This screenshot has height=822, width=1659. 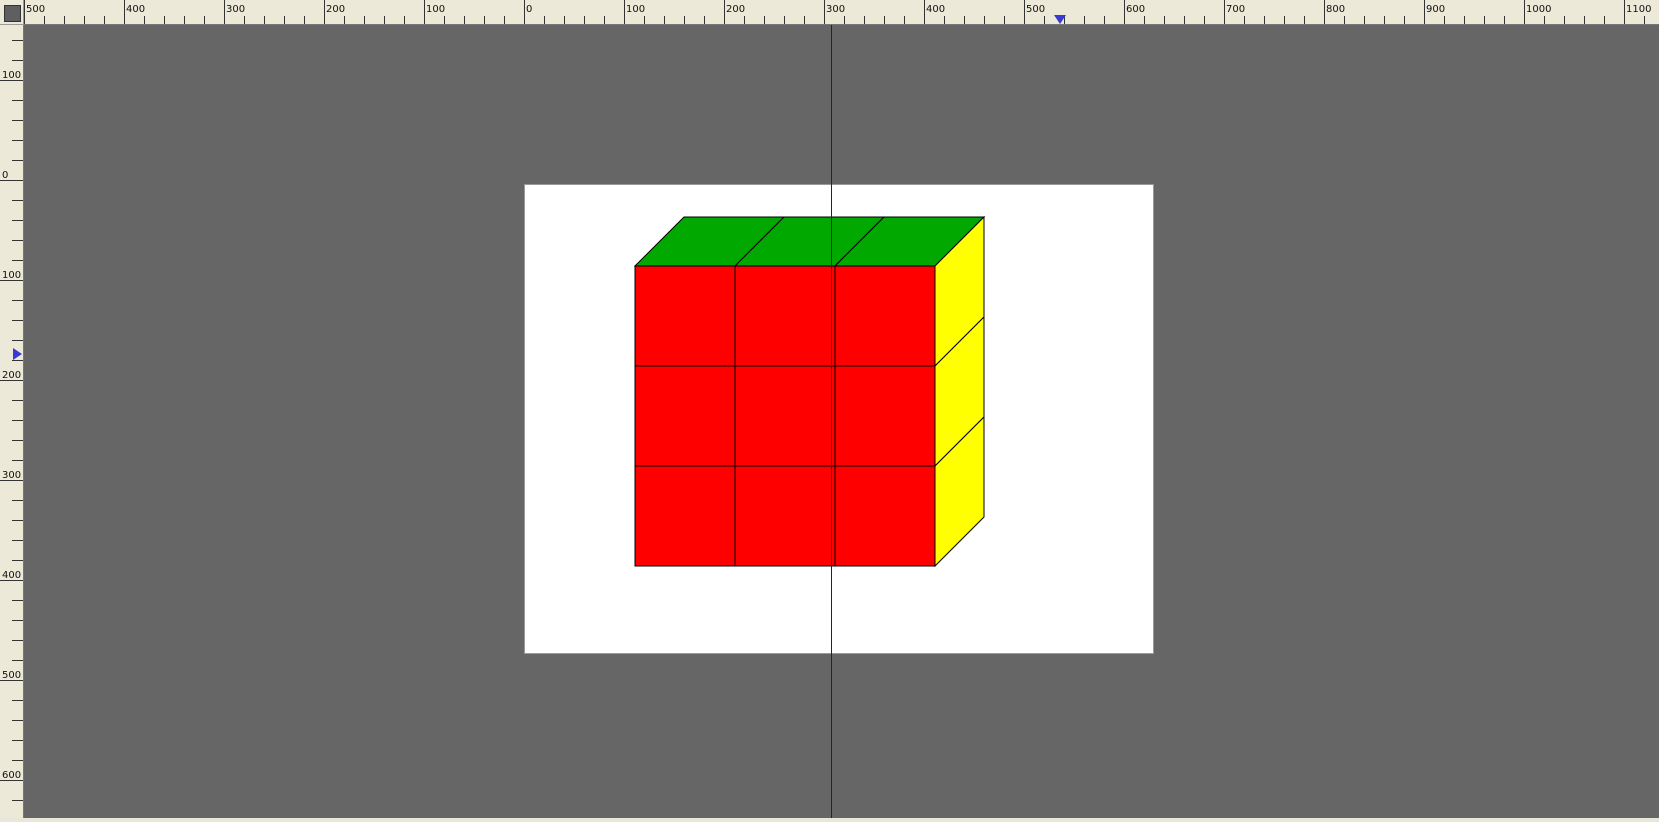 I want to click on horizontal-ruler-marker, so click(x=1060, y=19).